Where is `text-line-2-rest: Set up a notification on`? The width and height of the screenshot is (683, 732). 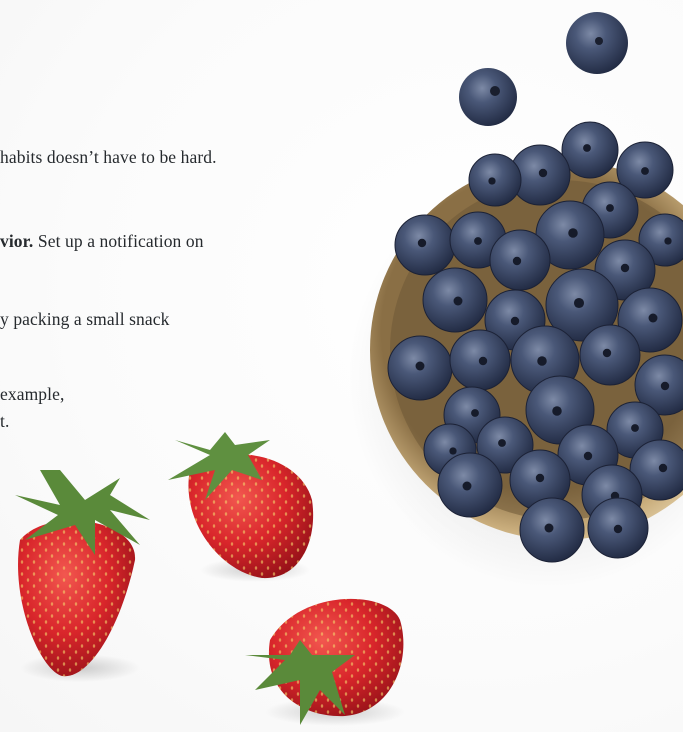 text-line-2-rest: Set up a notification on is located at coordinates (118, 241).